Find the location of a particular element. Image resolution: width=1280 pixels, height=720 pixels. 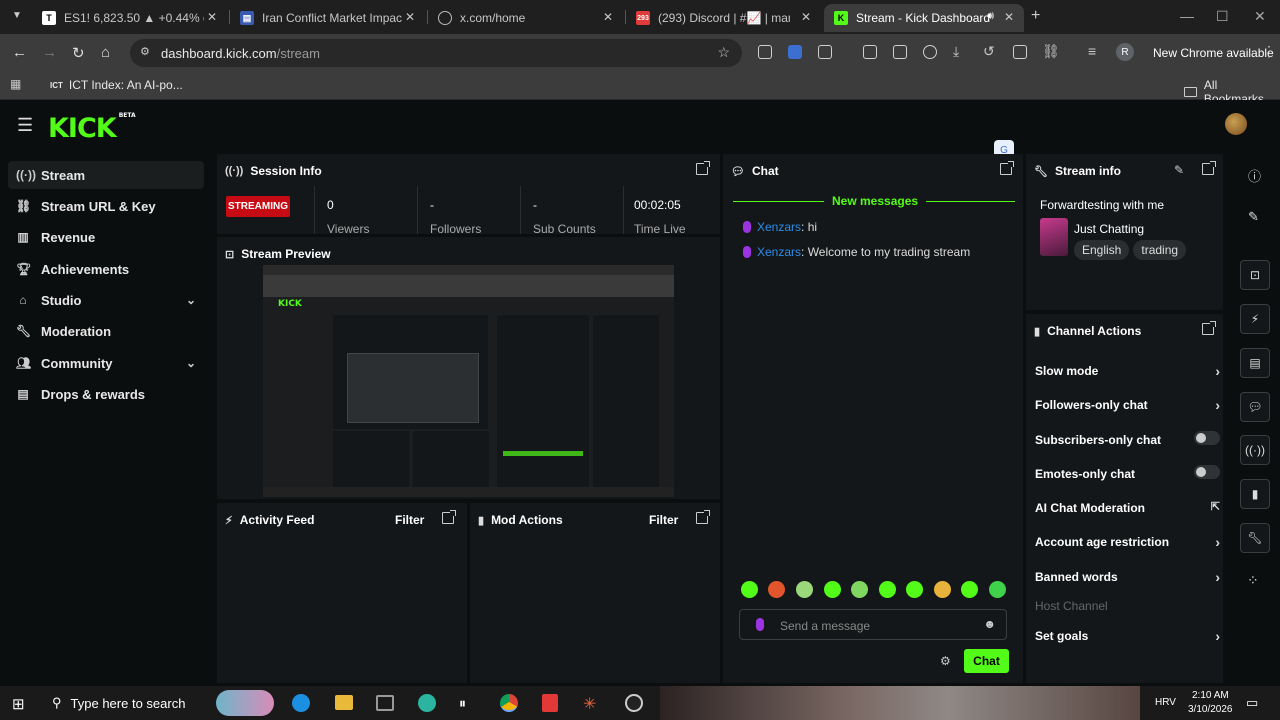

minimize-button: — is located at coordinates (1187, 16).